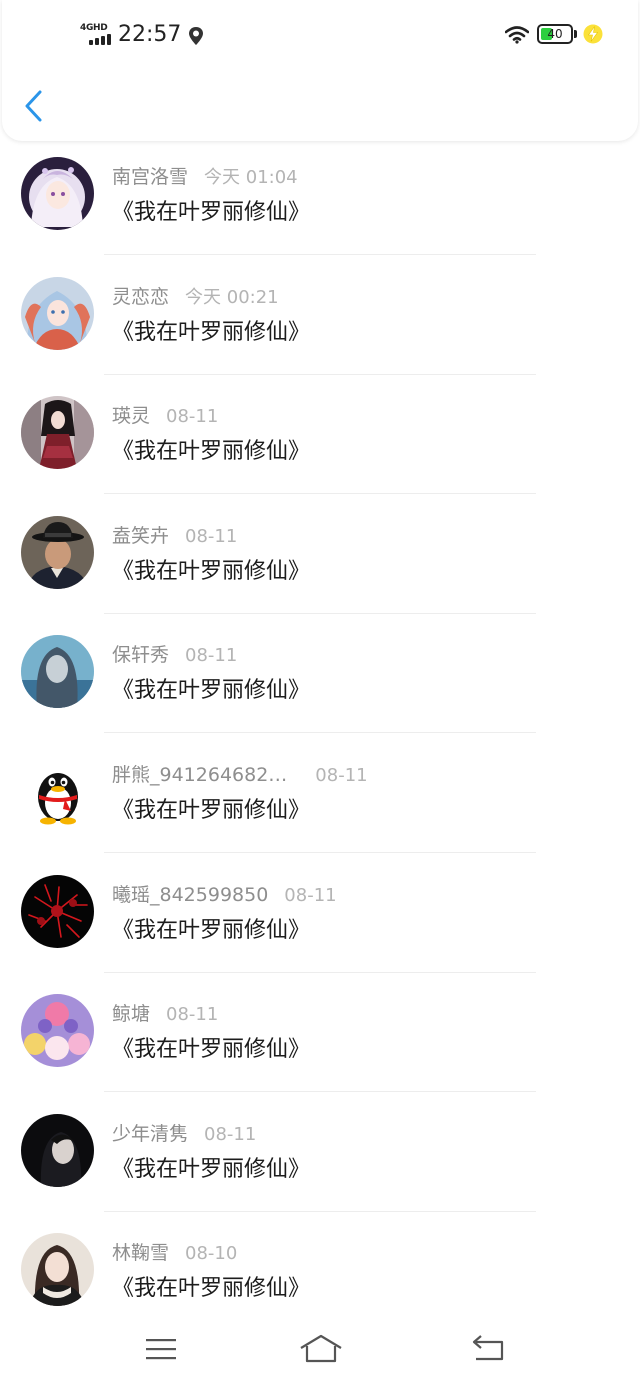  What do you see at coordinates (140, 1253) in the screenshot?
I see `username: 林鞠雪` at bounding box center [140, 1253].